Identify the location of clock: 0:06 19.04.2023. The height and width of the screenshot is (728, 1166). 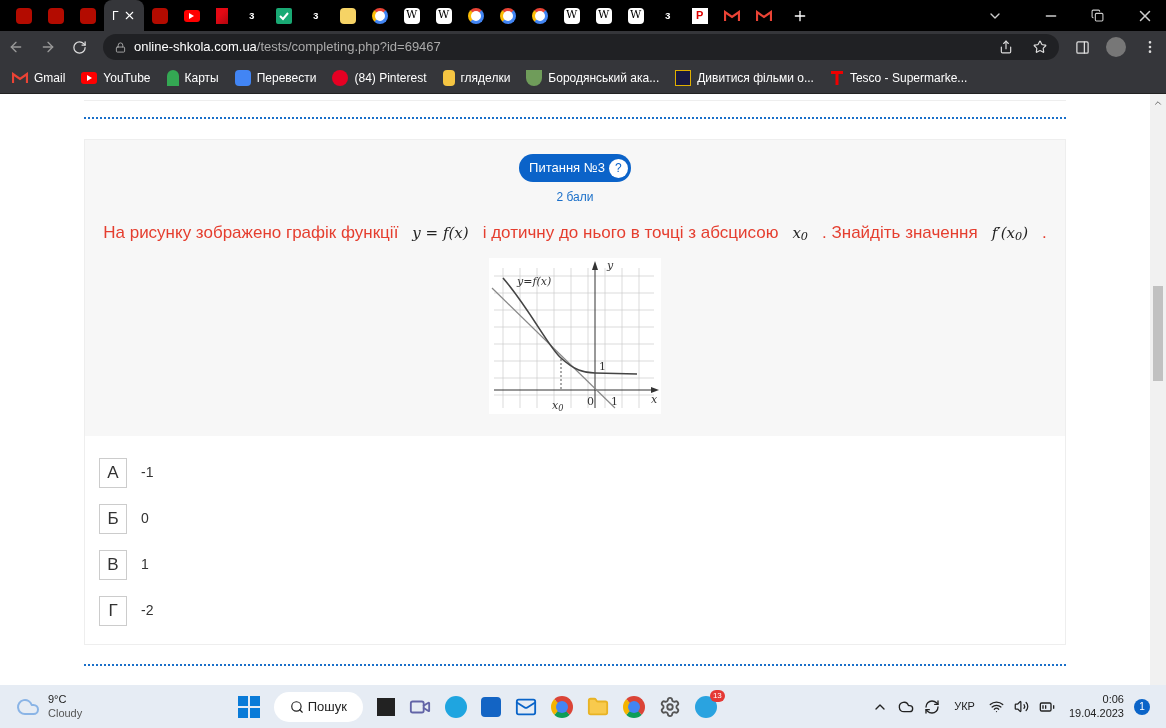
(1096, 706).